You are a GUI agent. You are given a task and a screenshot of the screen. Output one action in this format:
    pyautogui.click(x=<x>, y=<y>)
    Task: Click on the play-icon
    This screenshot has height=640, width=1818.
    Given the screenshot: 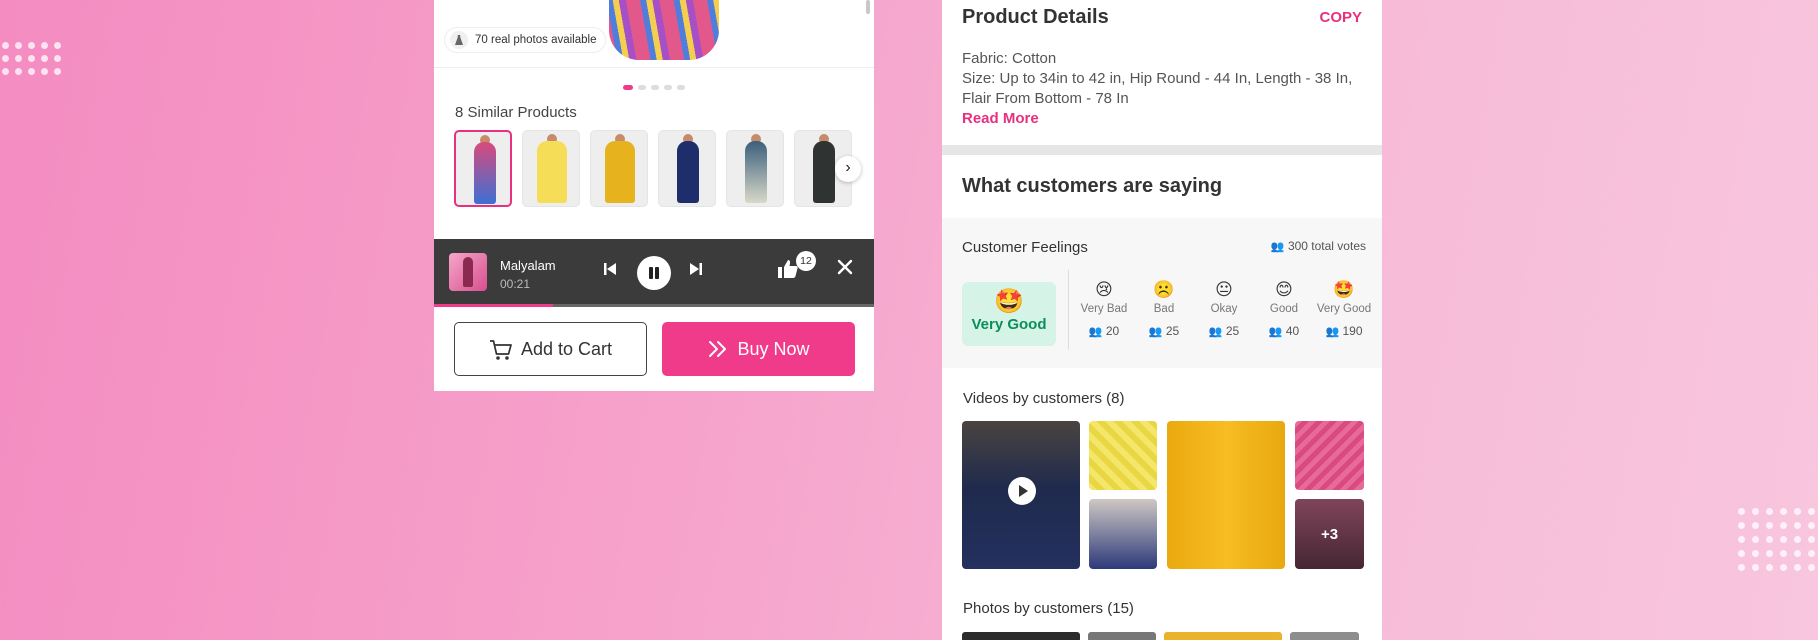 What is the action you would take?
    pyautogui.click(x=1022, y=491)
    